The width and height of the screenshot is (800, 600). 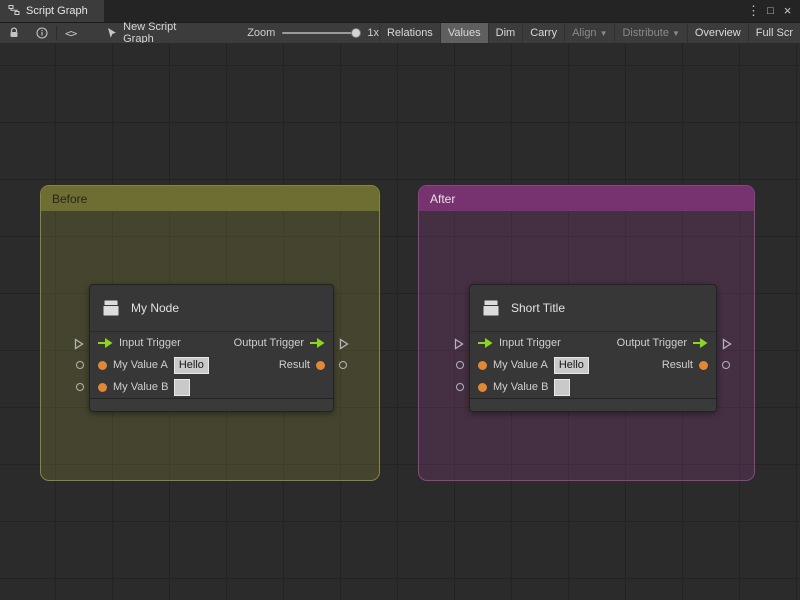 I want to click on info-button, so click(x=42, y=33).